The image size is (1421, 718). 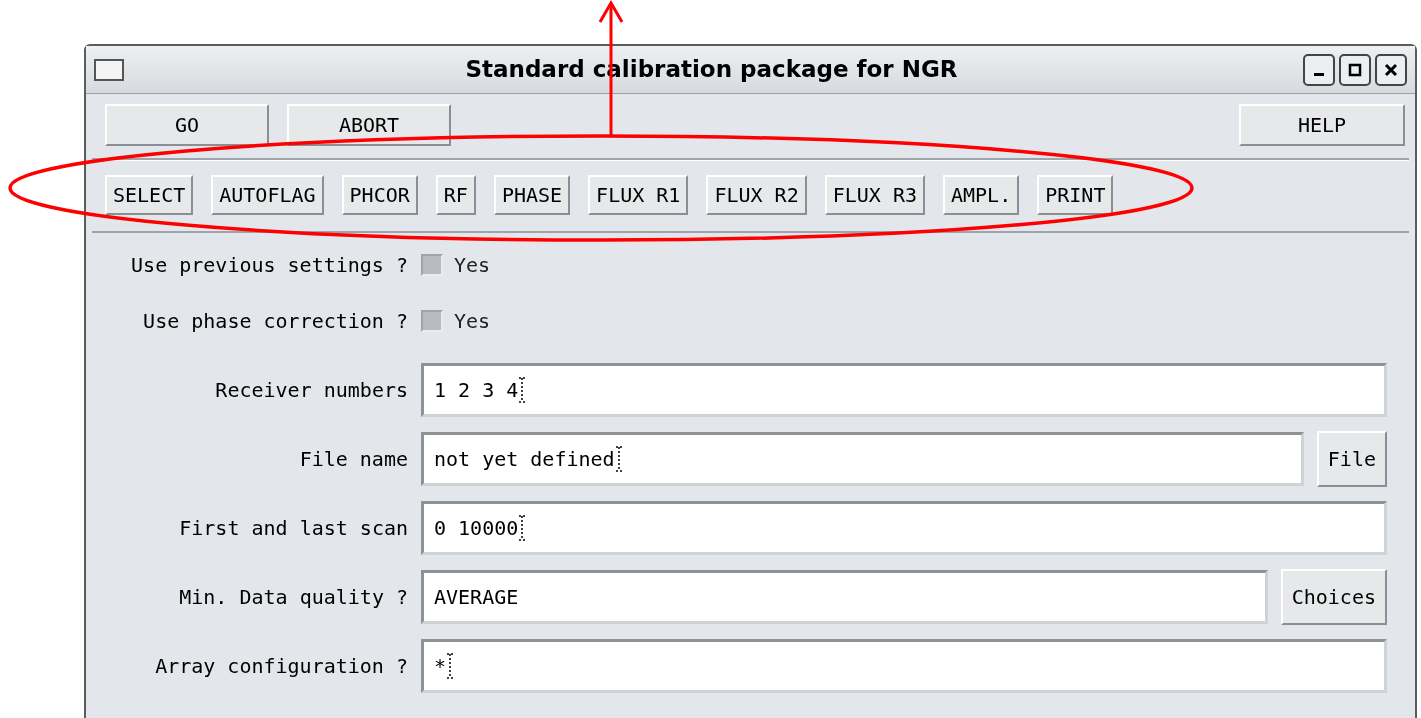 What do you see at coordinates (293, 597) in the screenshot?
I see `field-label: Min. Data quality ?` at bounding box center [293, 597].